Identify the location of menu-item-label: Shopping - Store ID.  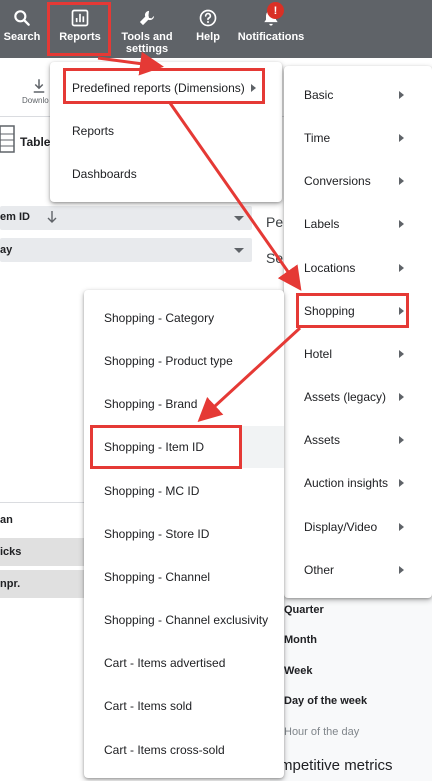
(157, 534).